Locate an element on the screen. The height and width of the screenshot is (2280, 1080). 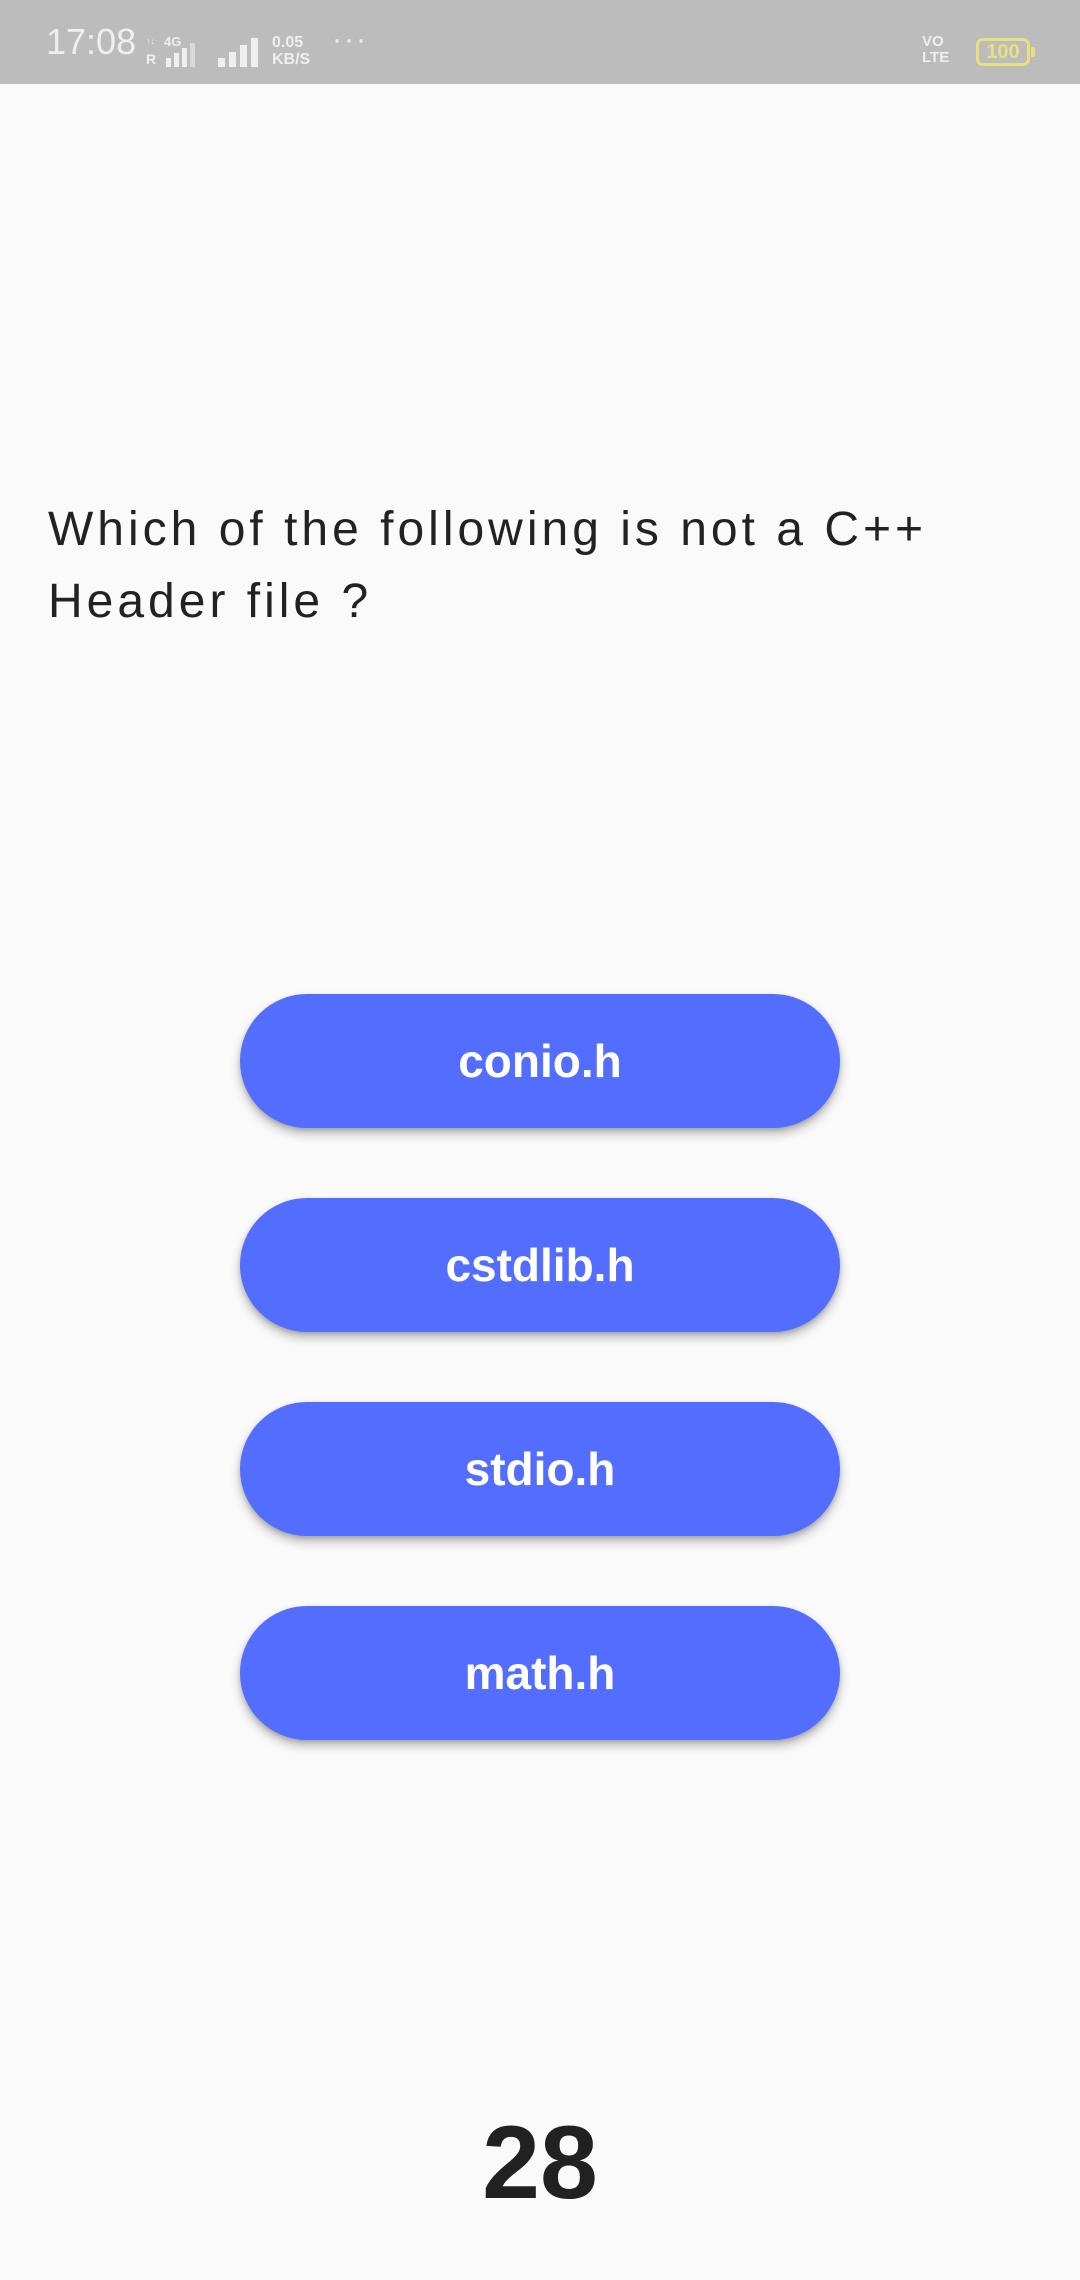
network-speed-unit: KB/S is located at coordinates (291, 59).